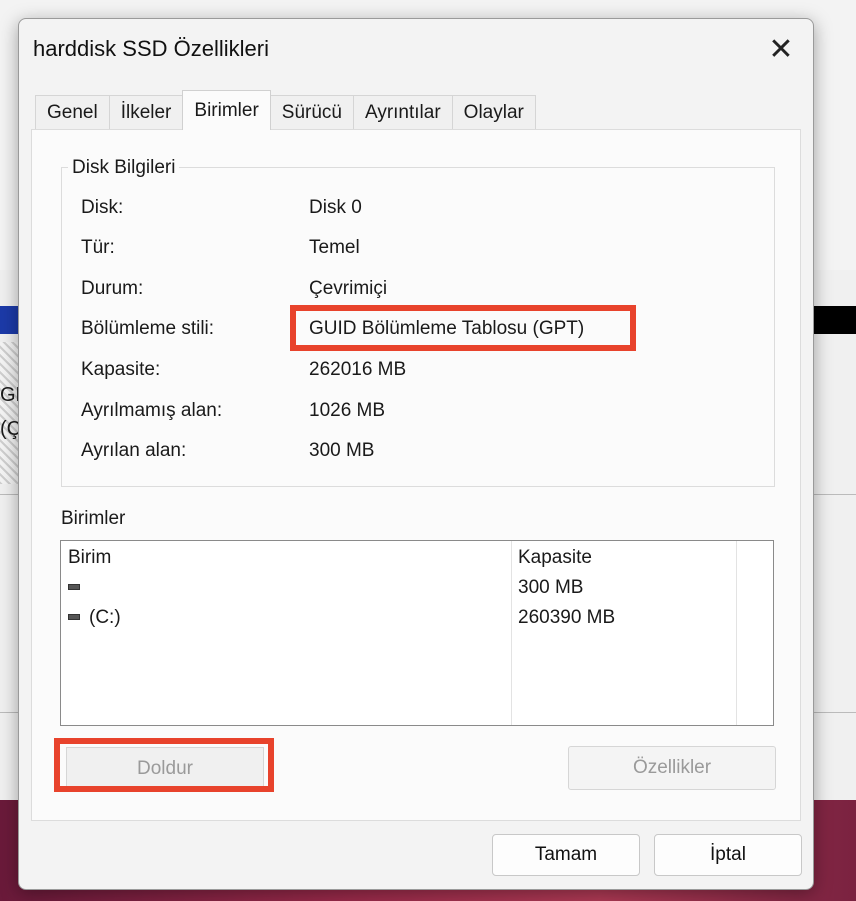  I want to click on tab-olaylar: Olaylar, so click(493, 112).